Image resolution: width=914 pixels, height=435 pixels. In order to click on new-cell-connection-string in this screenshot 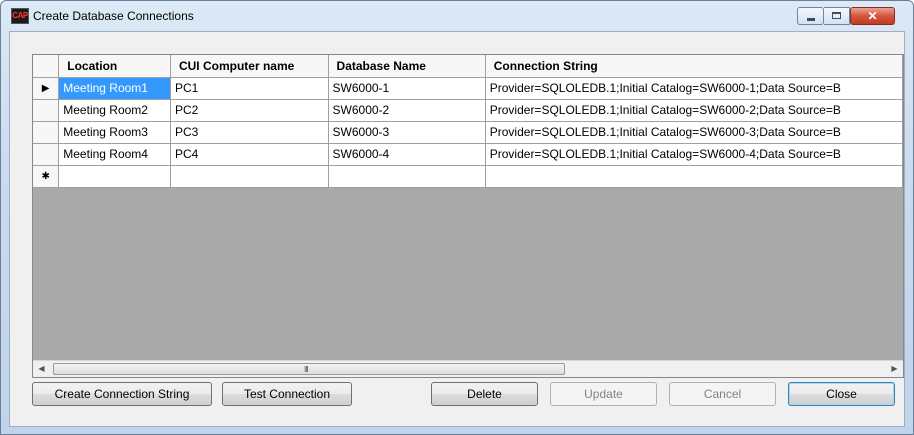, I will do `click(694, 176)`.